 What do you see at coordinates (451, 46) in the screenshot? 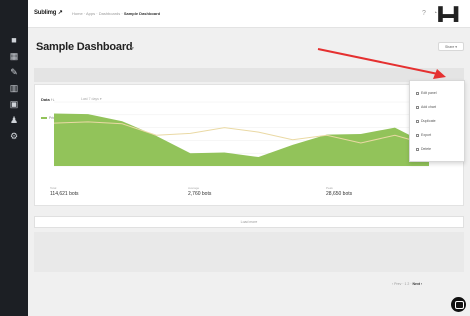
I see `share-button: Share ▾` at bounding box center [451, 46].